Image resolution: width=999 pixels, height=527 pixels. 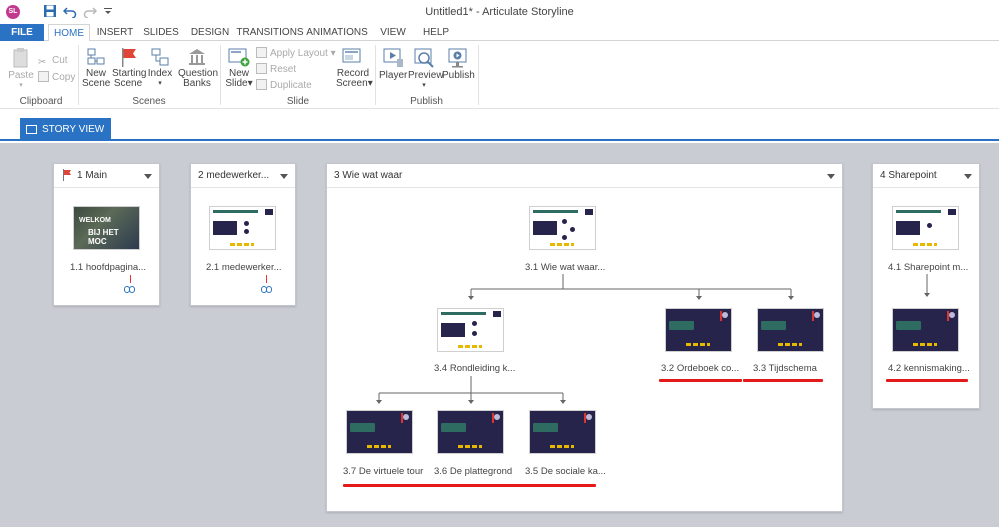 I want to click on publish-button: Publish, so click(x=458, y=64).